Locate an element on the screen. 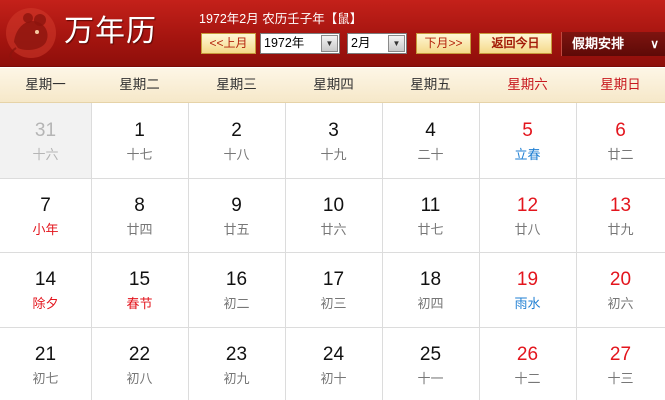 This screenshot has height=400, width=665. day-number: 31 is located at coordinates (45, 130).